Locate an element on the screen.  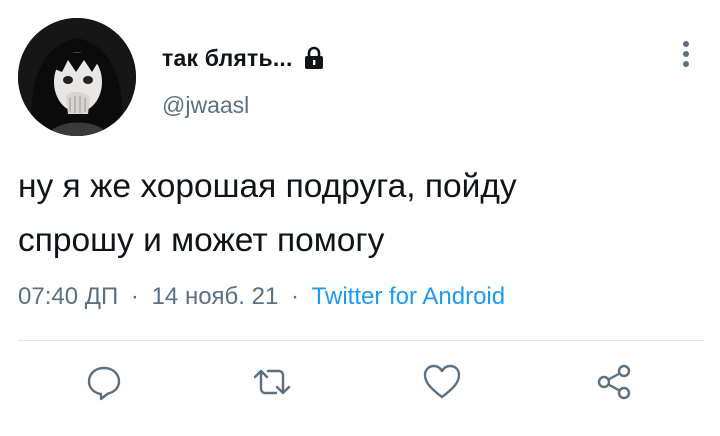
avatar is located at coordinates (77, 77).